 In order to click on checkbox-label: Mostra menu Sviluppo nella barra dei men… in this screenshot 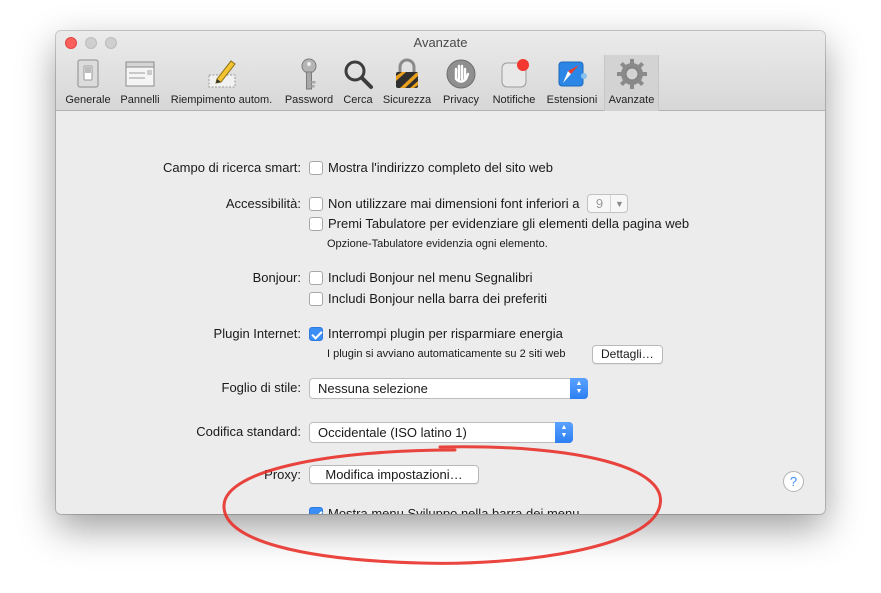, I will do `click(454, 510)`.